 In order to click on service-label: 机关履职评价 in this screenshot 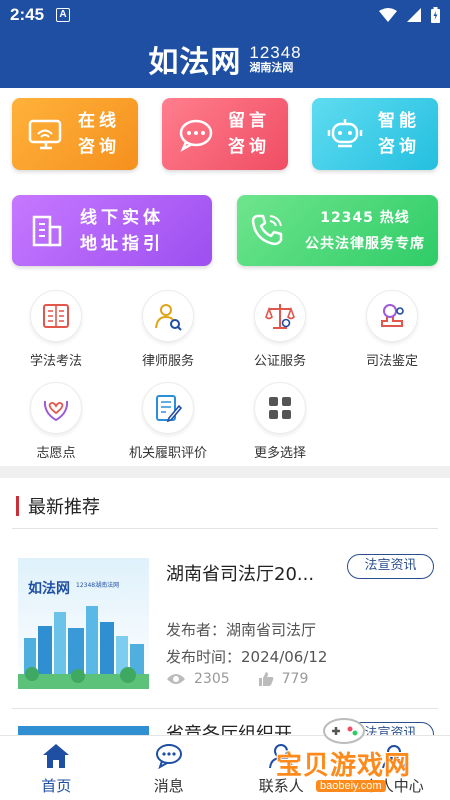, I will do `click(167, 453)`.